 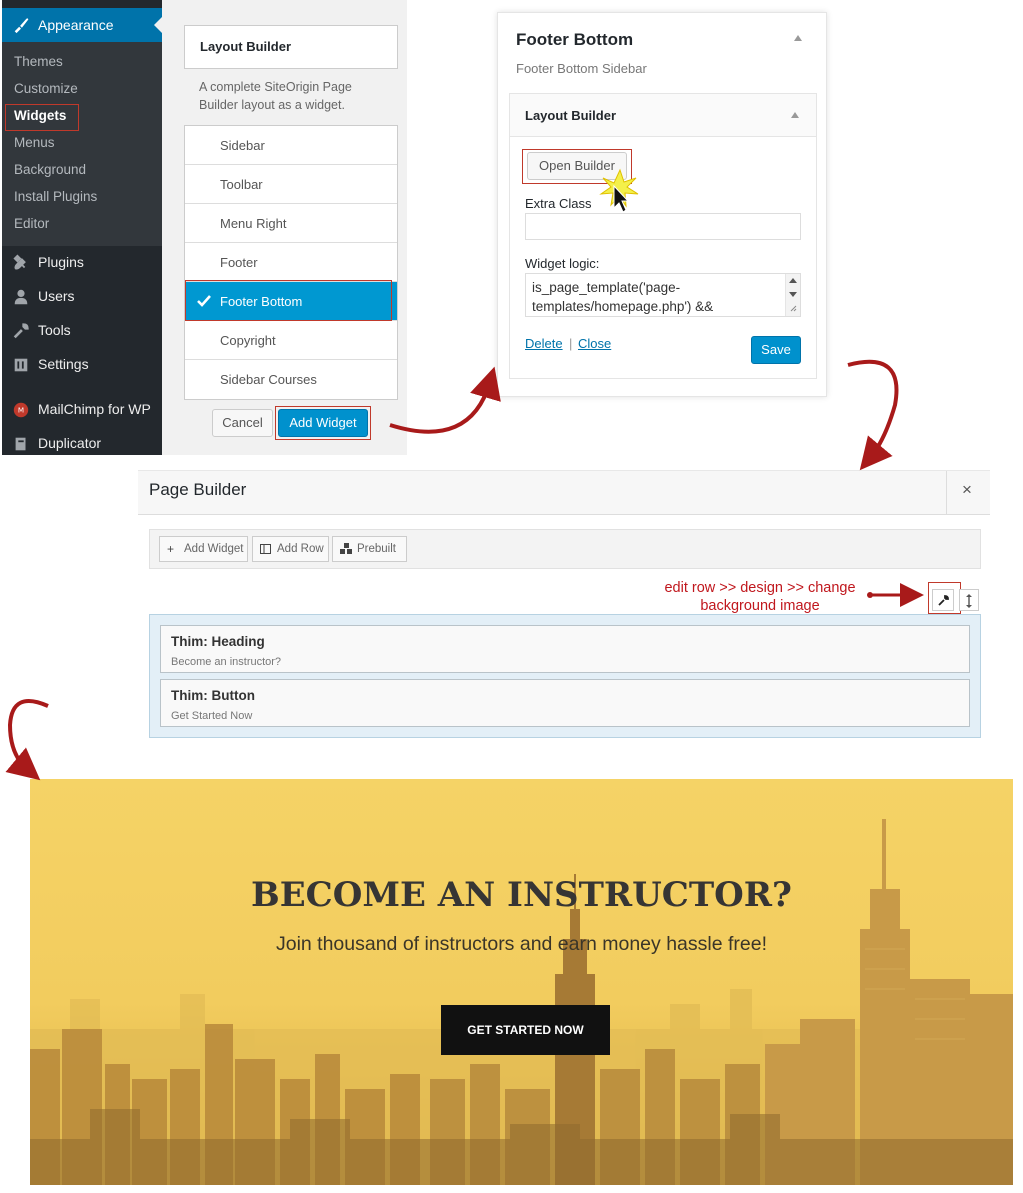 What do you see at coordinates (291, 223) in the screenshot?
I see `sidebar-option: Menu Right` at bounding box center [291, 223].